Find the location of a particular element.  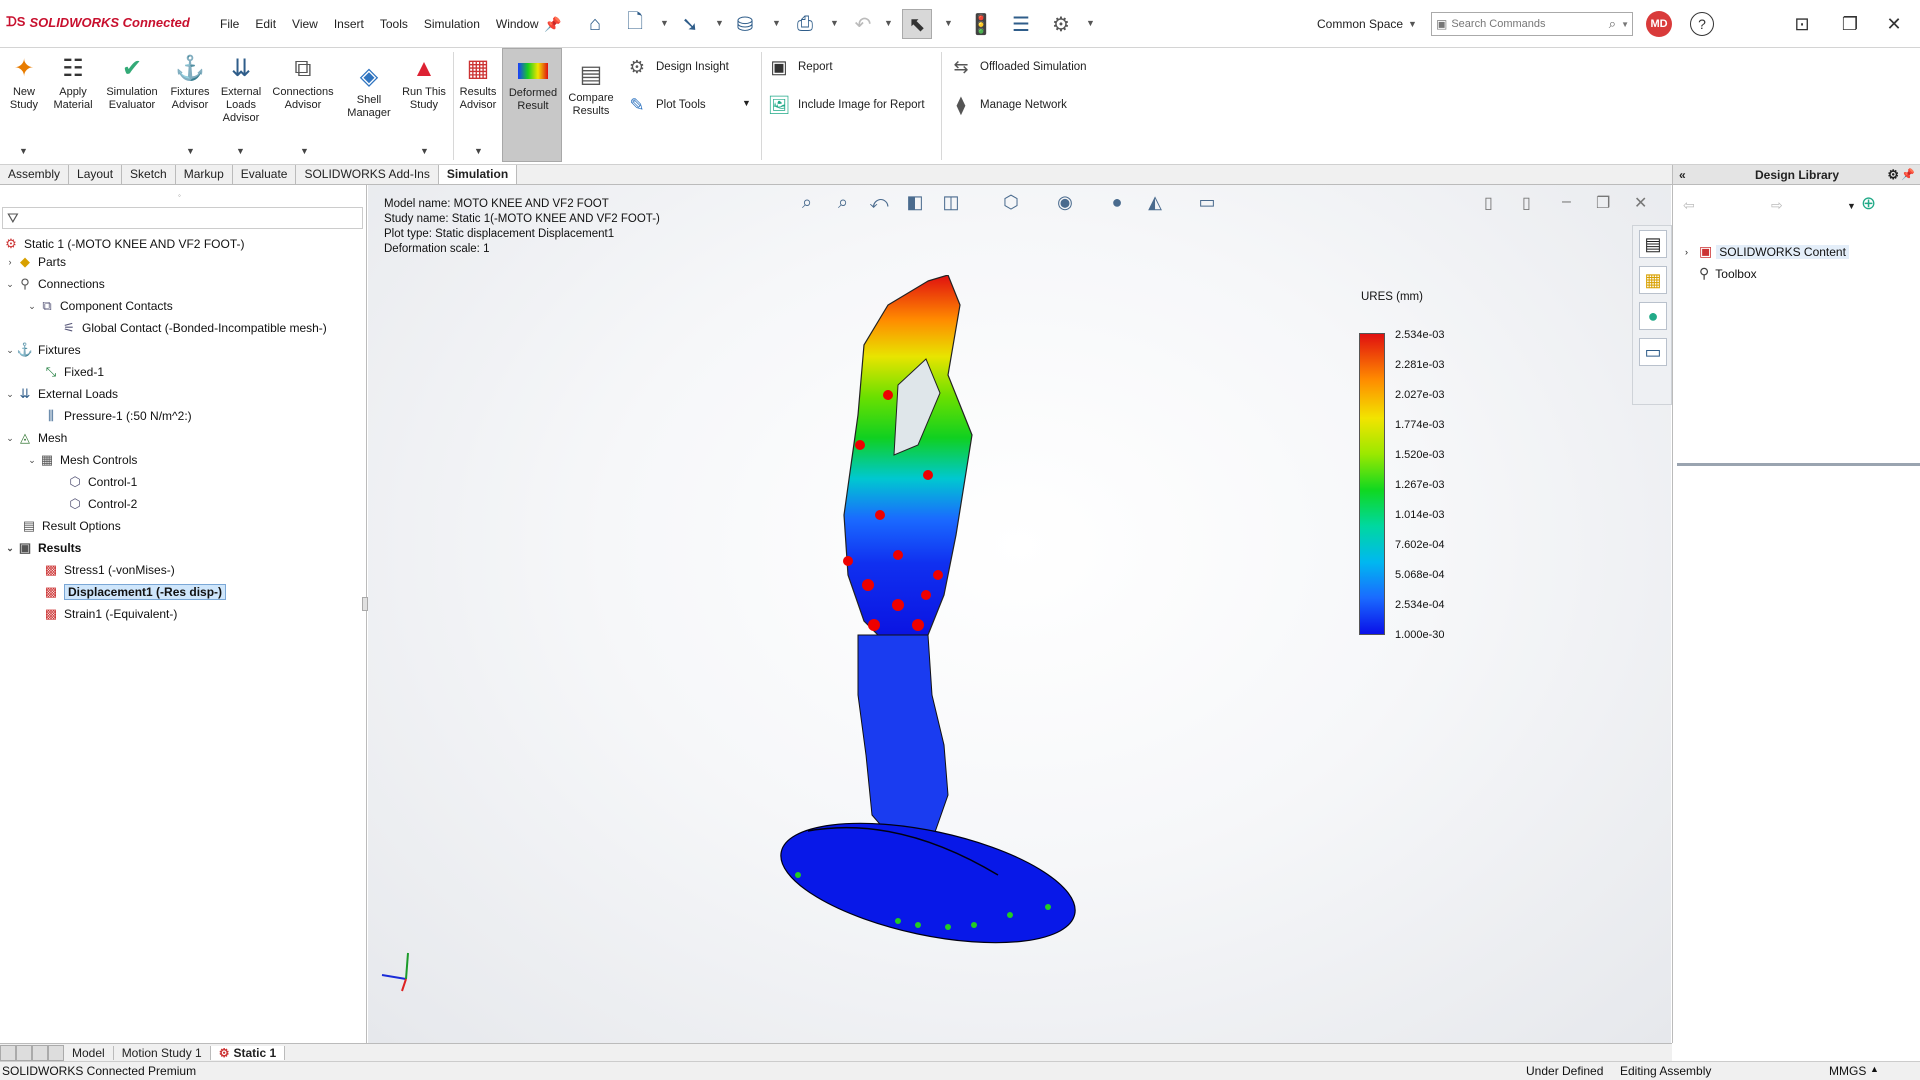

include-image-button: 🖼 Include Image for Report is located at coordinates (845, 105).